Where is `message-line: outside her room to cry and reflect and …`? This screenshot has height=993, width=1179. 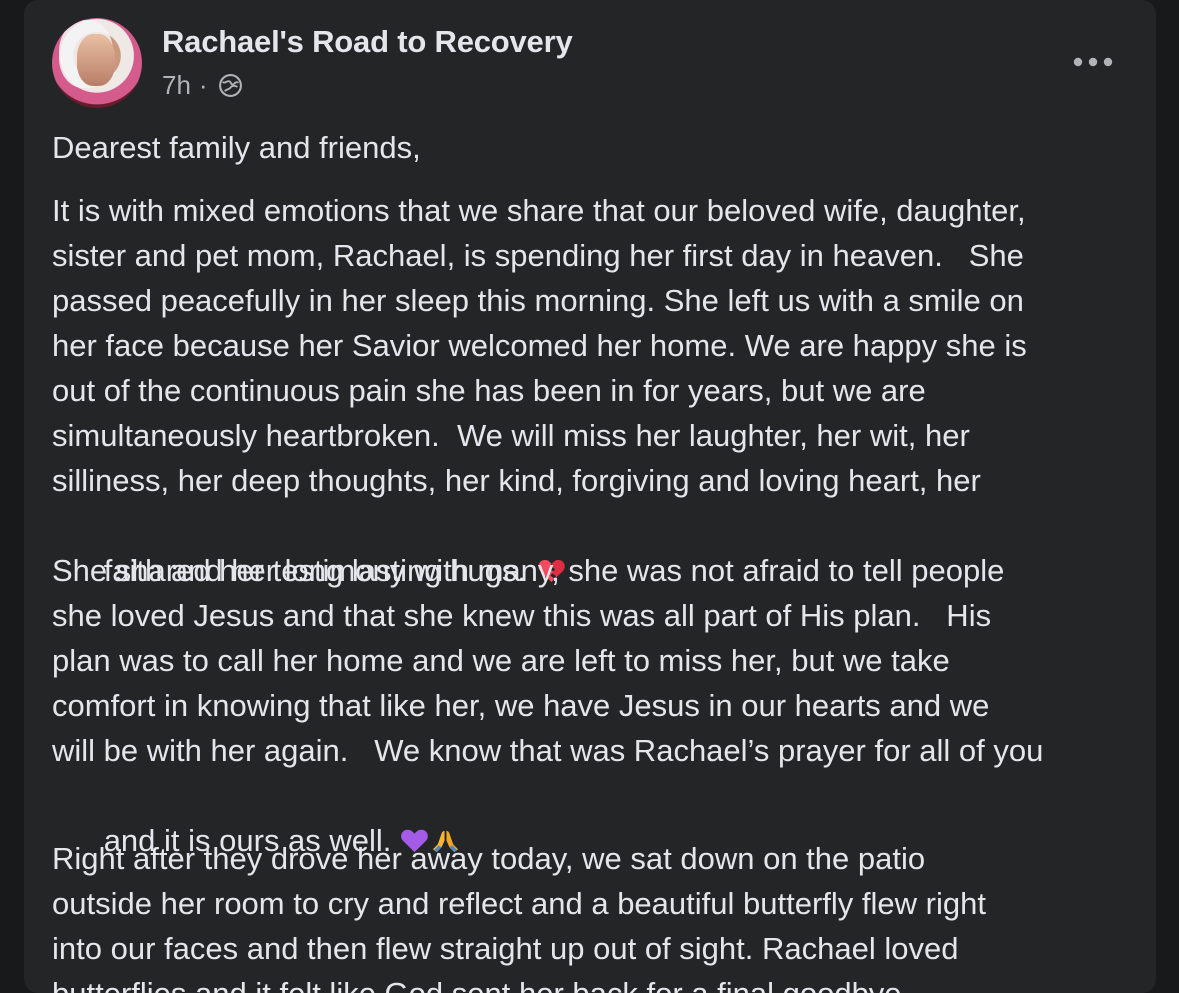
message-line: outside her room to cry and reflect and … is located at coordinates (519, 903).